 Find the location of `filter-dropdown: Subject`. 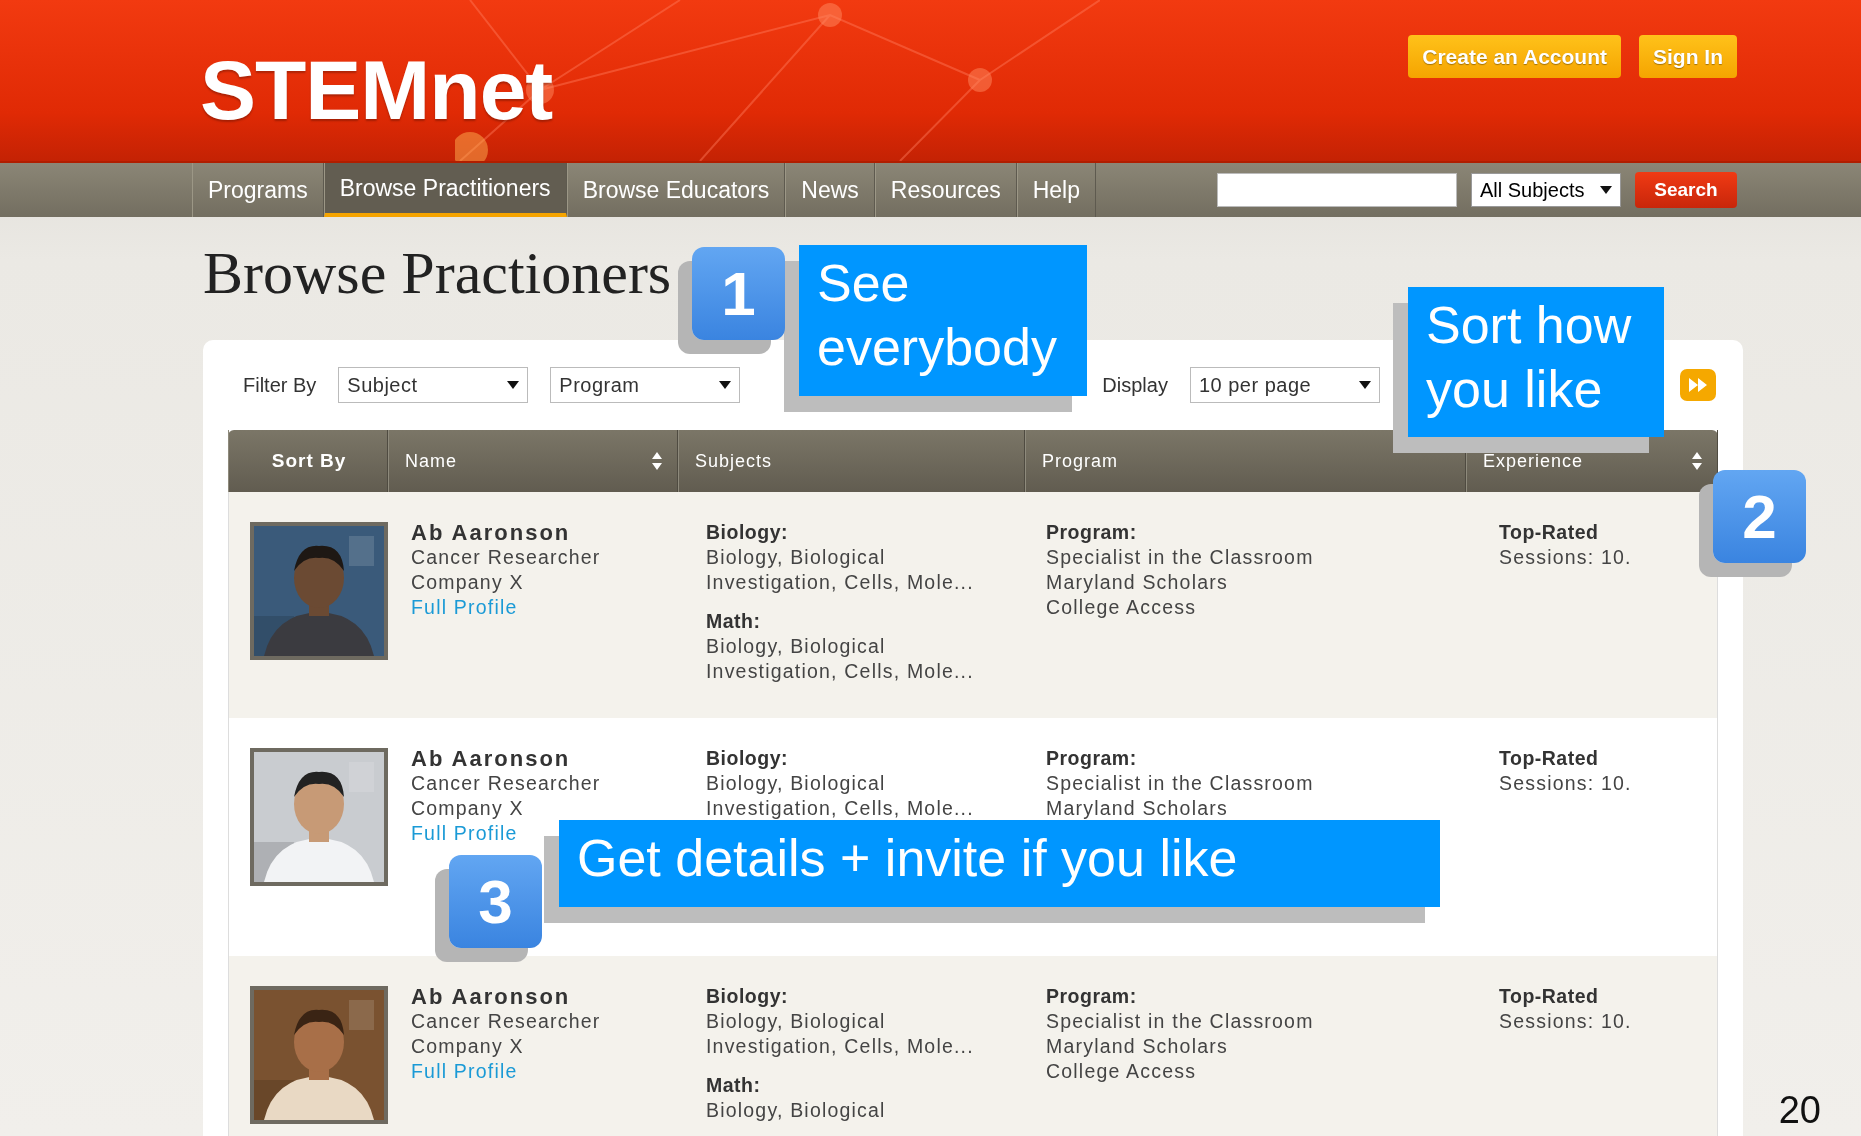

filter-dropdown: Subject is located at coordinates (433, 385).